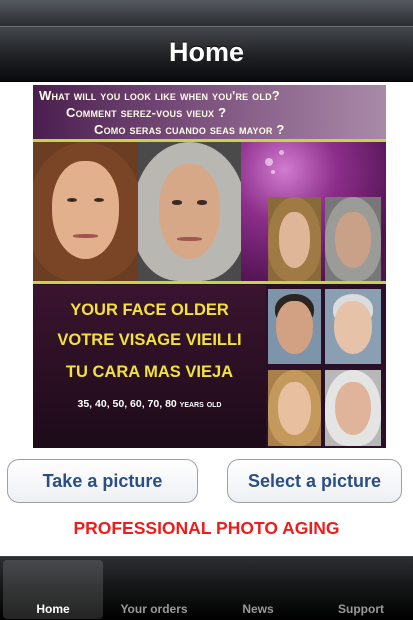  I want to click on tagline: PROFESSIONAL PHOTO AGING, so click(206, 528).